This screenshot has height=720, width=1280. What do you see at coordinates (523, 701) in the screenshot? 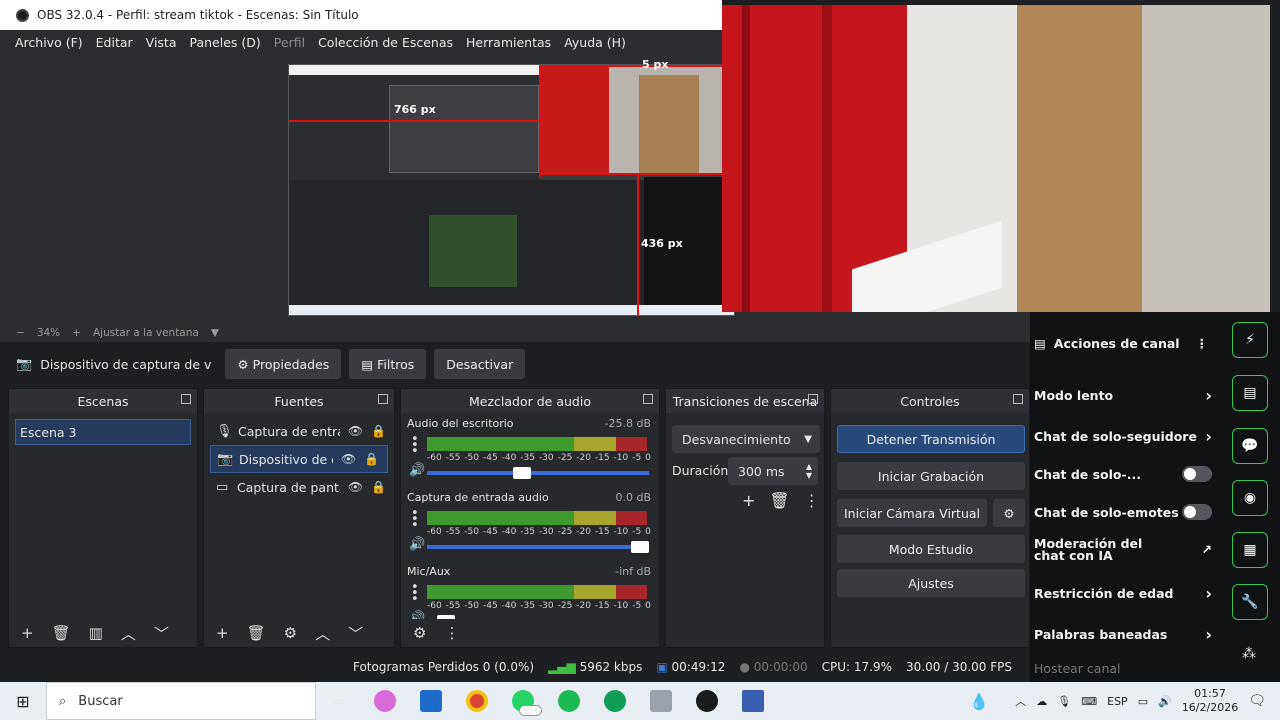
I see `whatsapp-icon: 99+` at bounding box center [523, 701].